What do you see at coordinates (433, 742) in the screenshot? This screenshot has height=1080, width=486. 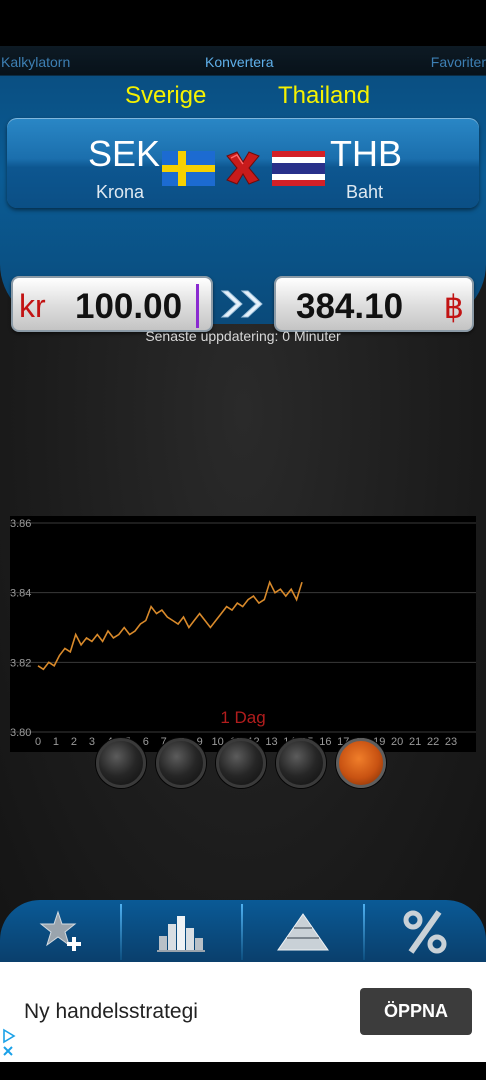 I see `x-tick-label: 22` at bounding box center [433, 742].